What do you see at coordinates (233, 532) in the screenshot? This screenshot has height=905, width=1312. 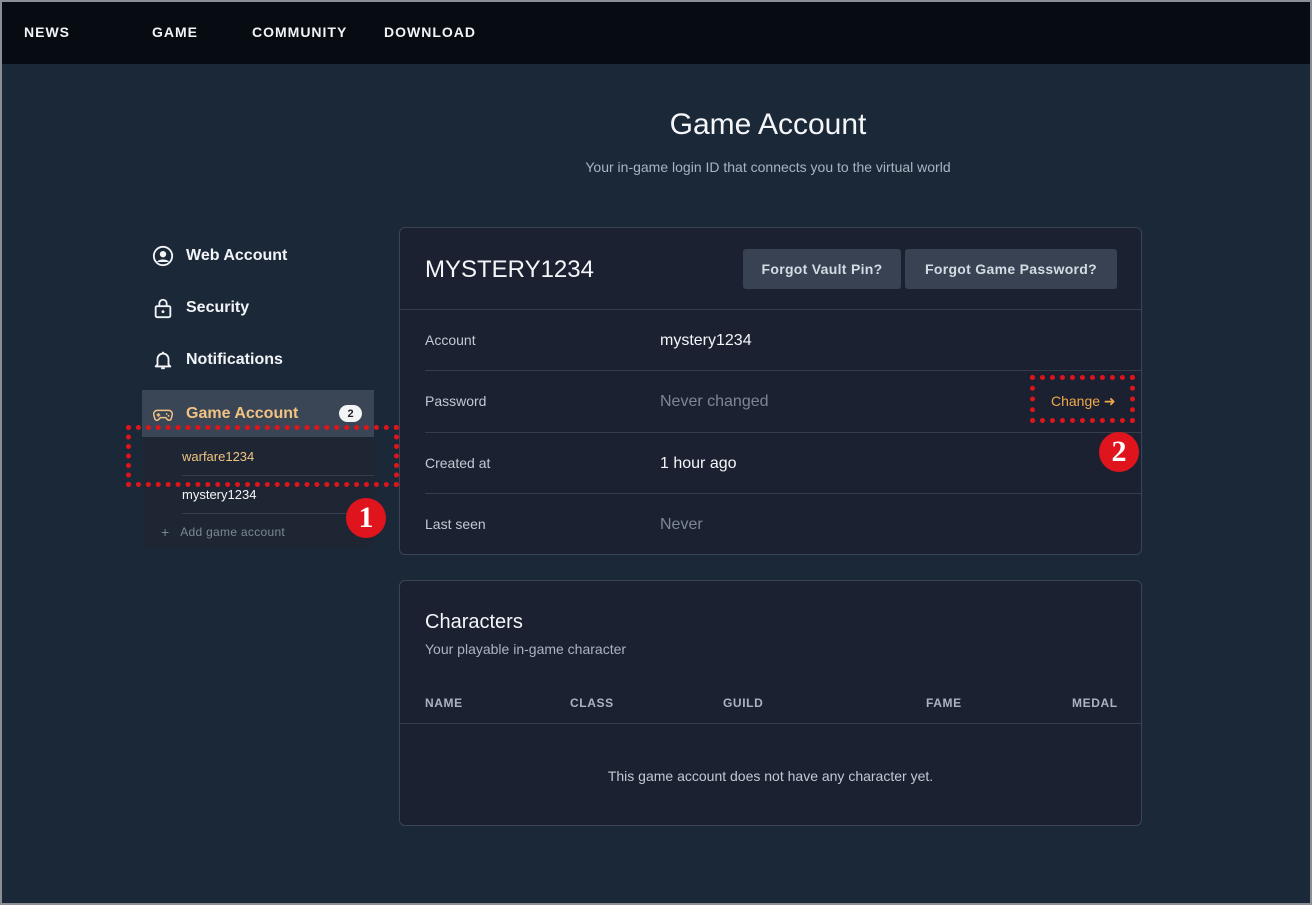 I see `add-game-account-label: Add game account` at bounding box center [233, 532].